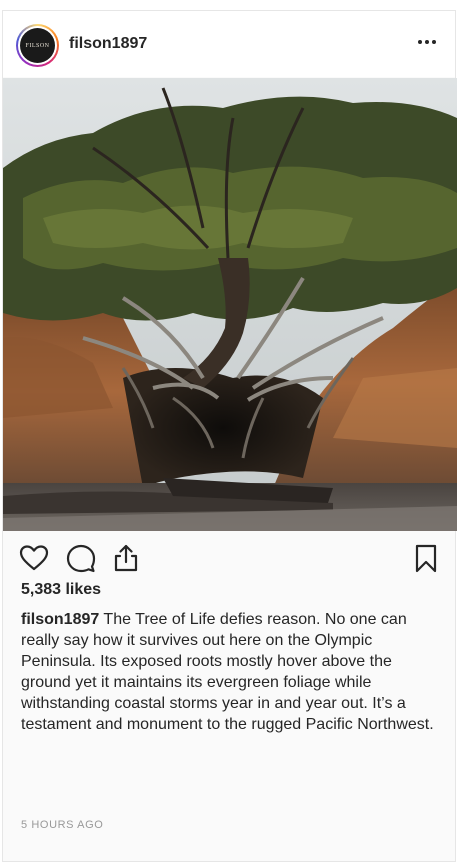 The width and height of the screenshot is (458, 868). Describe the element at coordinates (62, 825) in the screenshot. I see `post-timestamp: 5 HOURS AGO` at that location.